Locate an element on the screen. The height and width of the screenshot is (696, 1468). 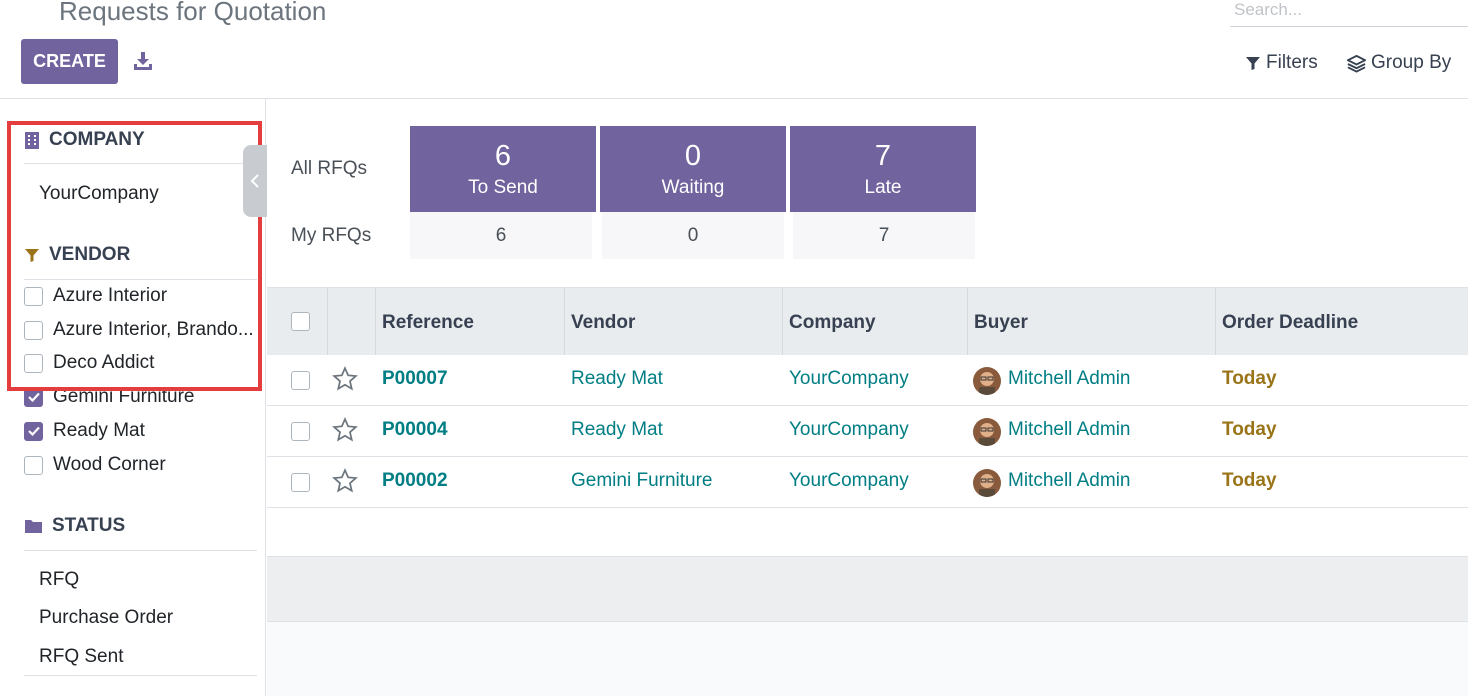
page-title: Requests for Quotation is located at coordinates (193, 13).